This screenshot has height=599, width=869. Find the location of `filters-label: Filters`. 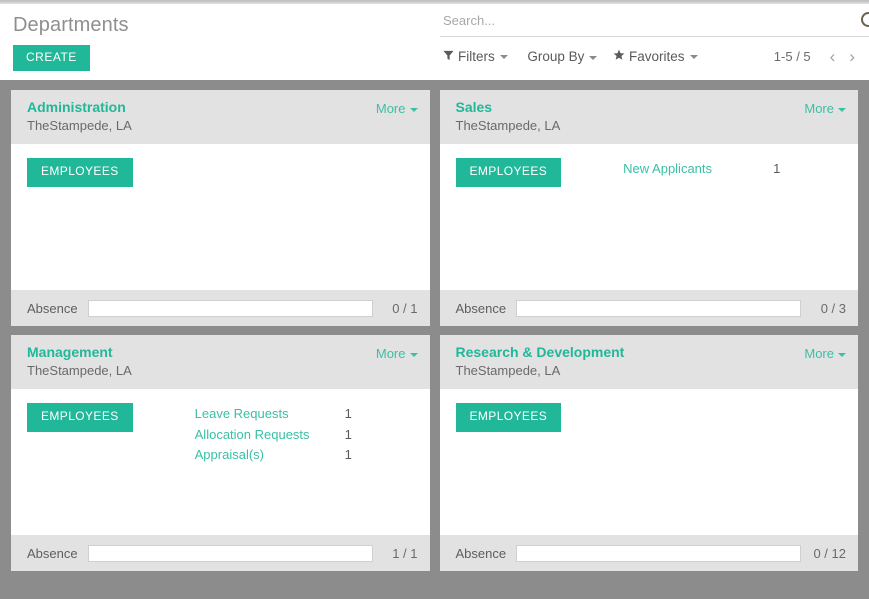

filters-label: Filters is located at coordinates (476, 56).